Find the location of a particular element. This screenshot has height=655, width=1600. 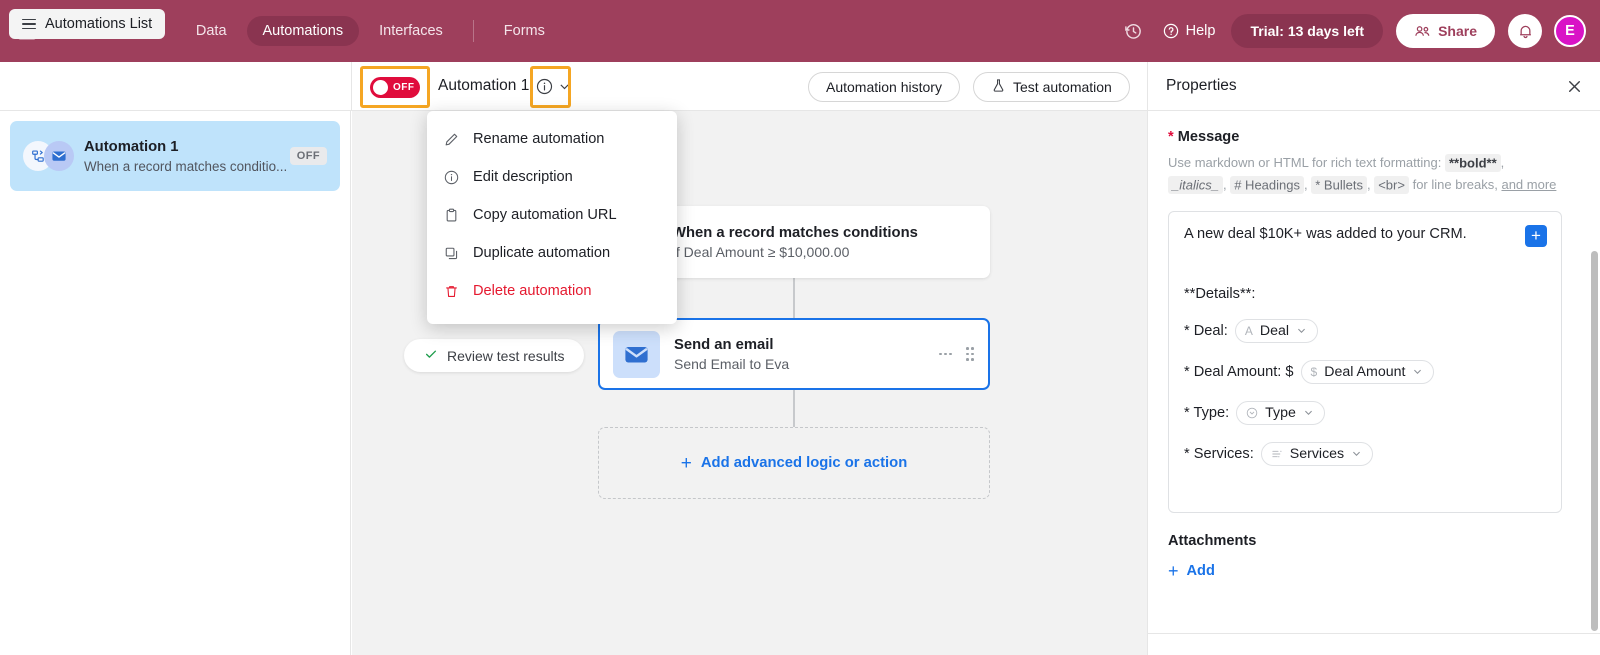

header-actions: Help Trial: 13 days left Share E is located at coordinates (1351, 31).